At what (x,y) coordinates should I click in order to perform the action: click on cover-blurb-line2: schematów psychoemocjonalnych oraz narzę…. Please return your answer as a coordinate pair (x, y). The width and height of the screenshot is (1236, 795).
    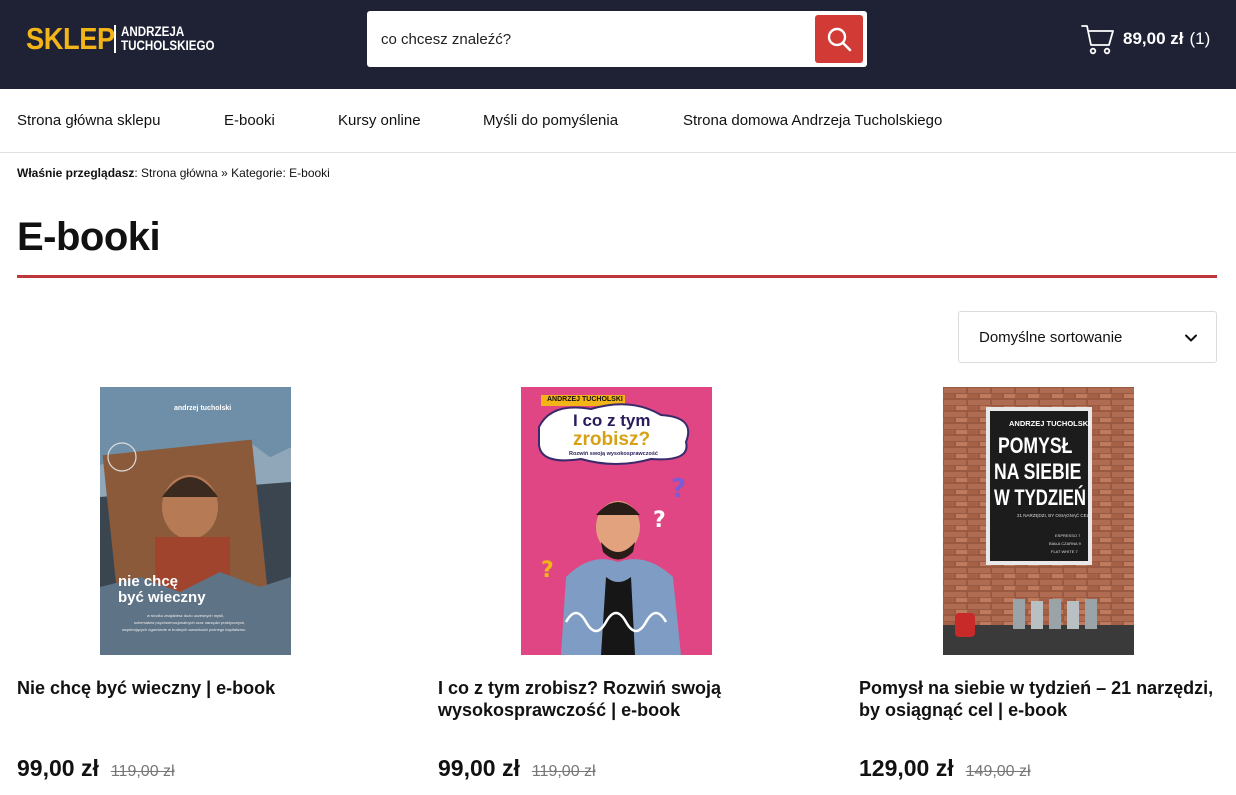
    Looking at the image, I should click on (190, 622).